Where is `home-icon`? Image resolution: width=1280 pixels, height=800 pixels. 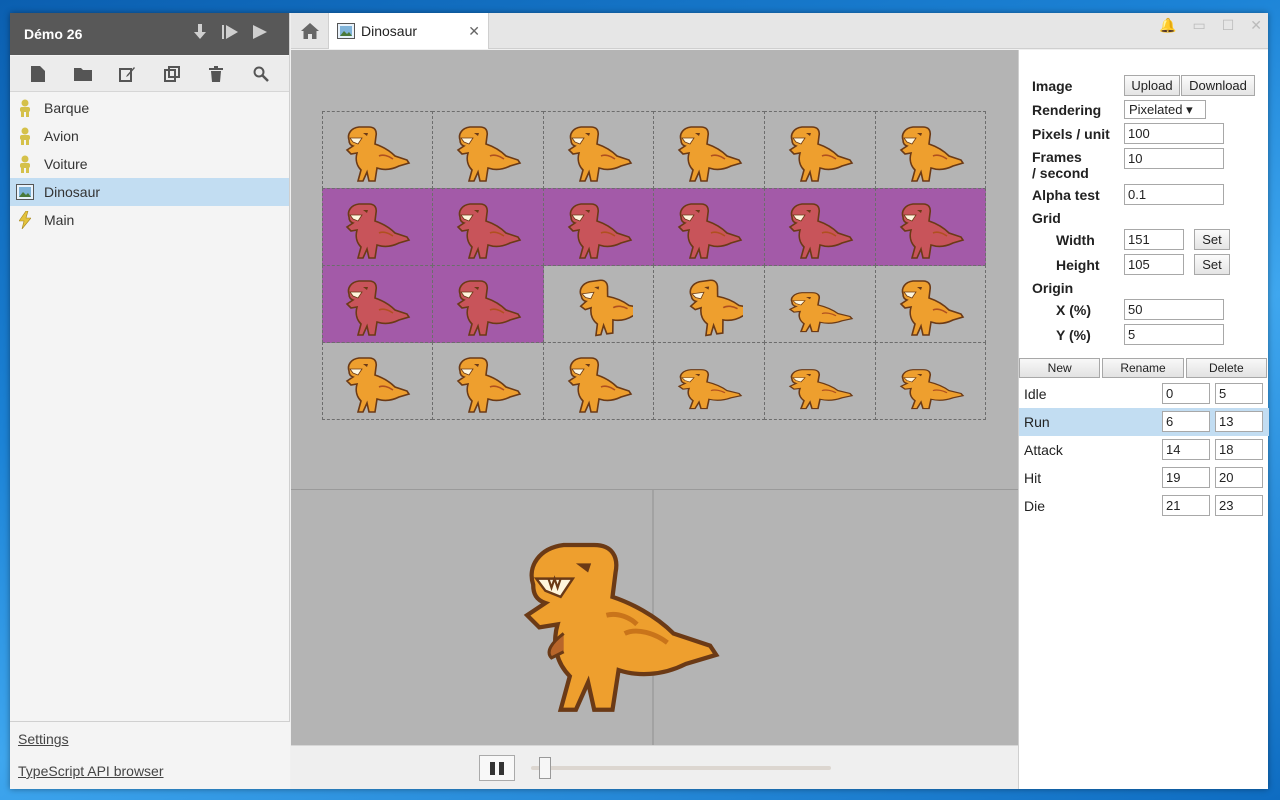
home-icon is located at coordinates (309, 30).